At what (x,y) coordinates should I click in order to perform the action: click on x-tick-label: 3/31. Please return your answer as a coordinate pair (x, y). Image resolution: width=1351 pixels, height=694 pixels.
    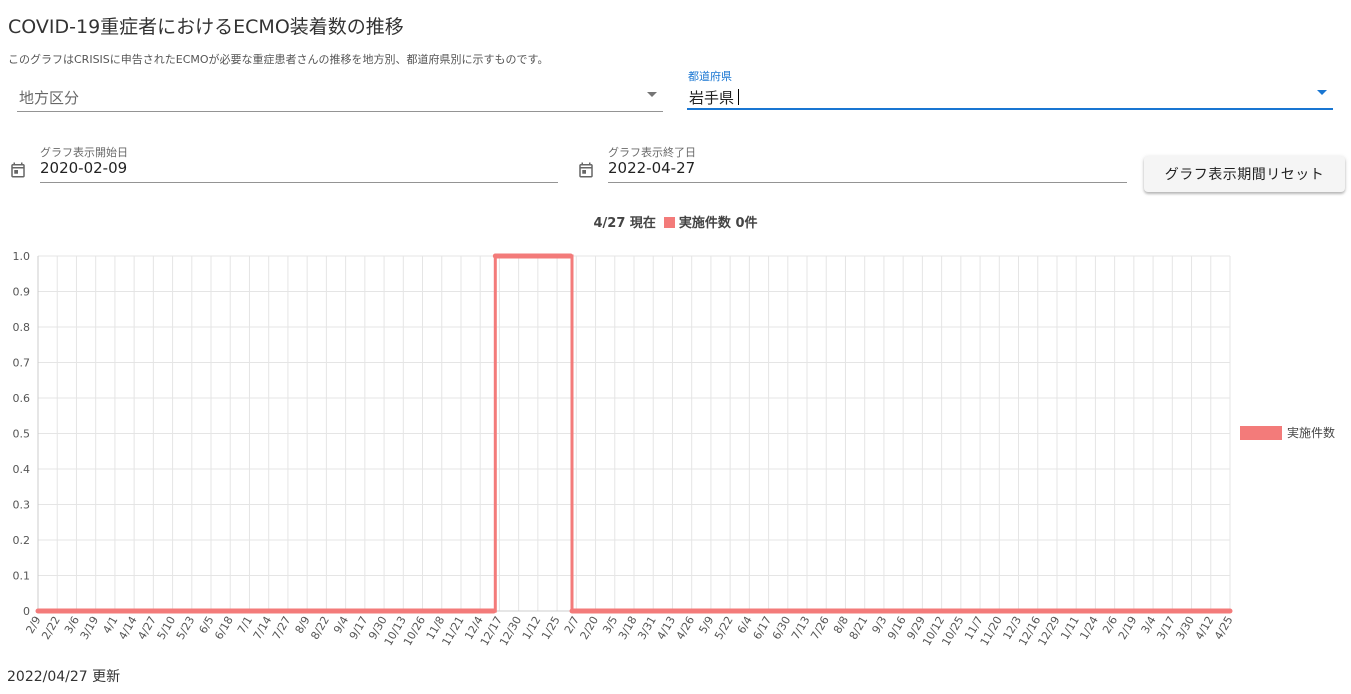
    Looking at the image, I should click on (647, 628).